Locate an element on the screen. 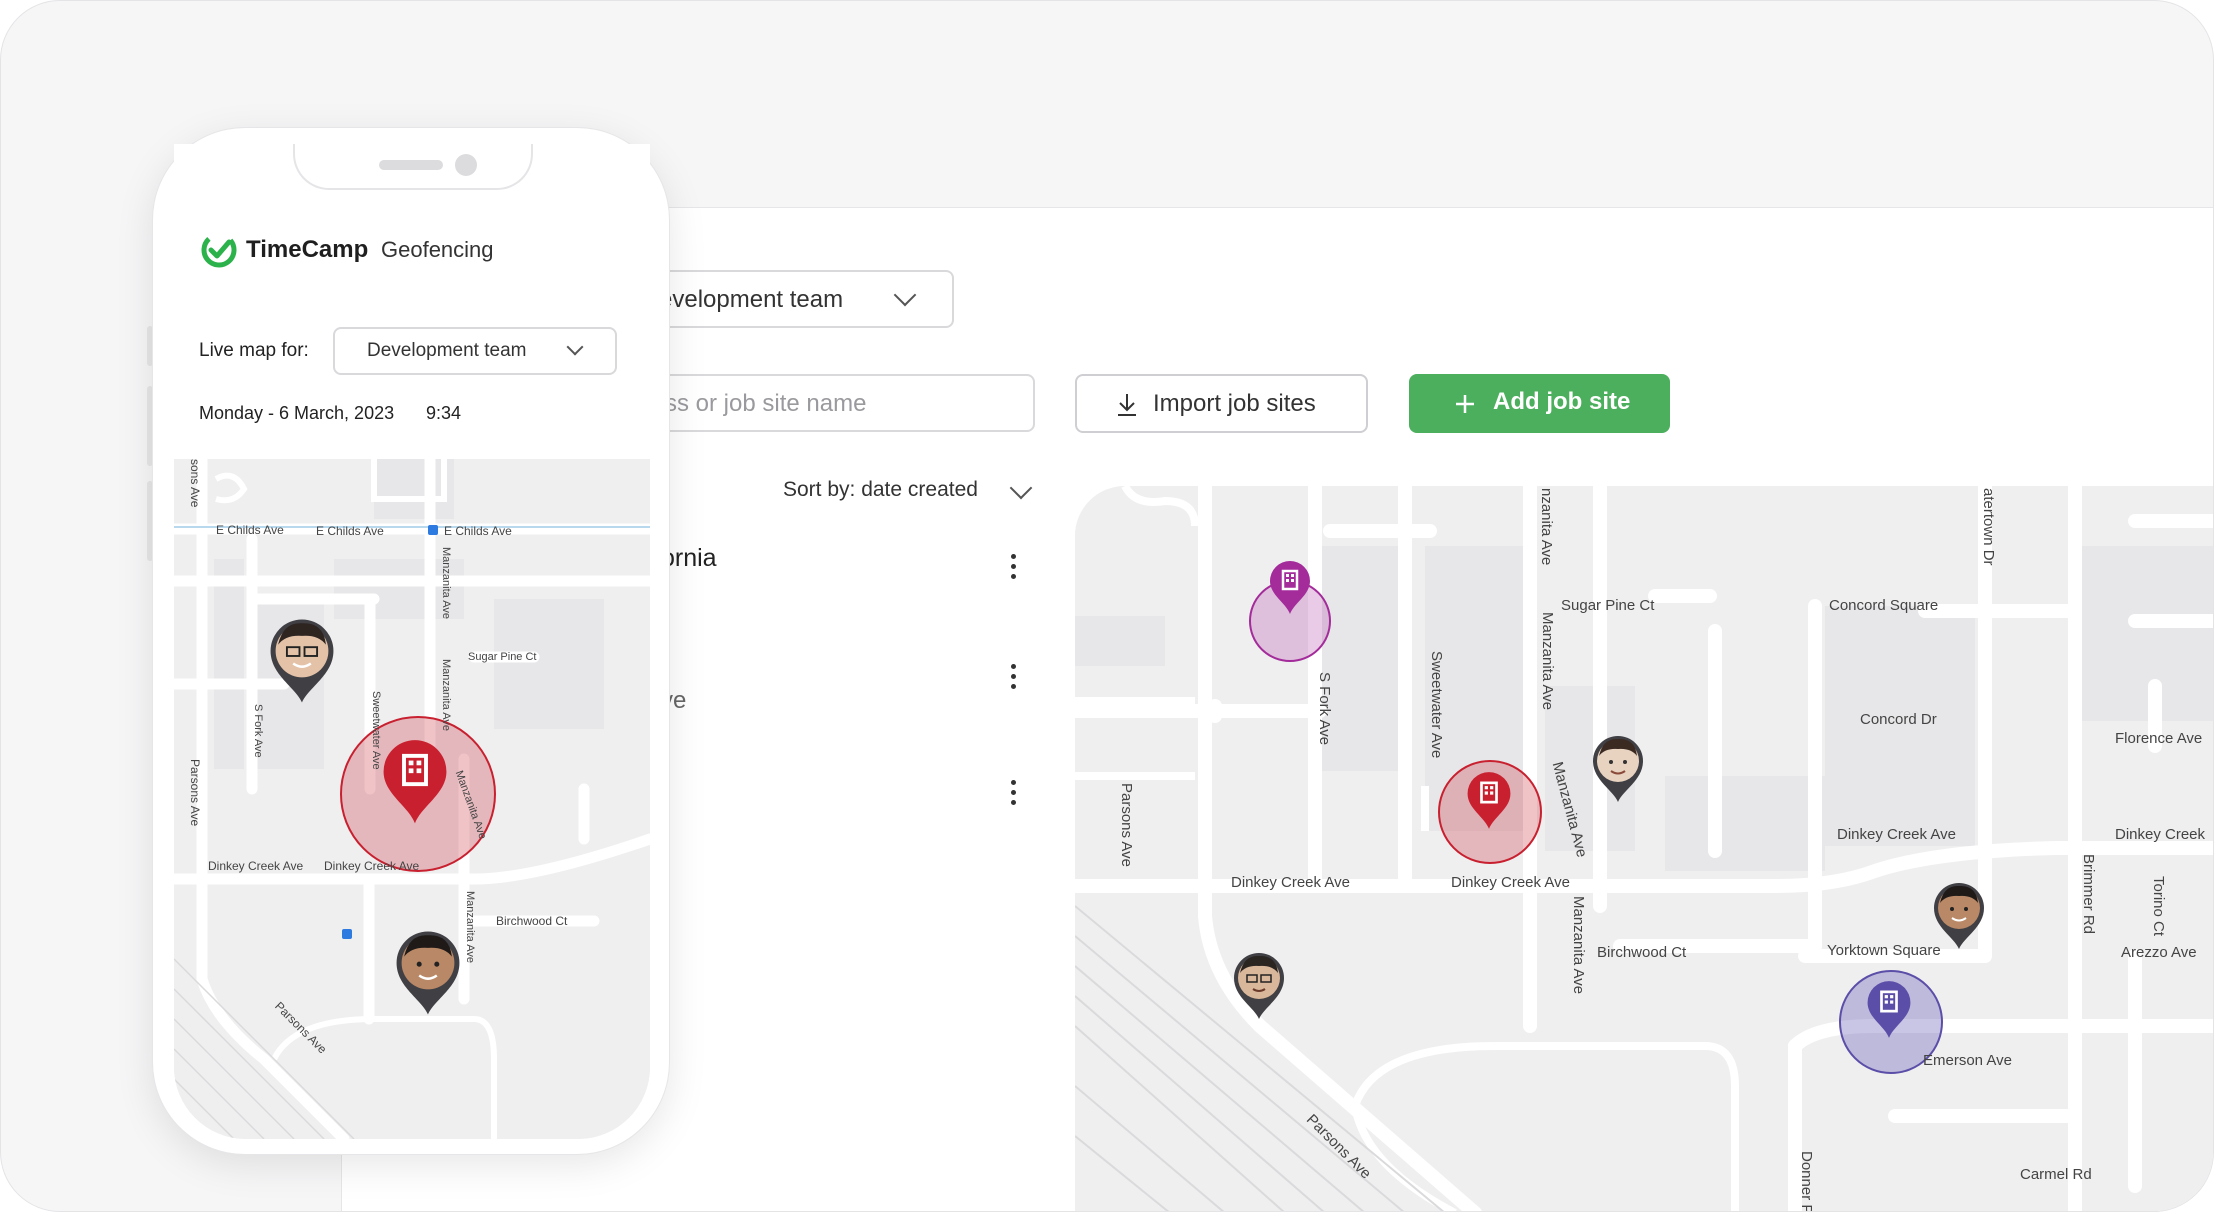 The image size is (2214, 1212). street-label: Arezzo Ave is located at coordinates (2159, 952).